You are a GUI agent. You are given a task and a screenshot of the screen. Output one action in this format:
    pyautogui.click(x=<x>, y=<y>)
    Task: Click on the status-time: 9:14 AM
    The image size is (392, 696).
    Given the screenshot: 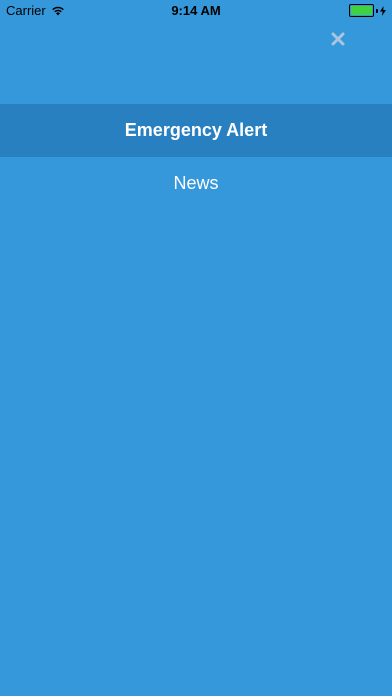 What is the action you would take?
    pyautogui.click(x=196, y=10)
    